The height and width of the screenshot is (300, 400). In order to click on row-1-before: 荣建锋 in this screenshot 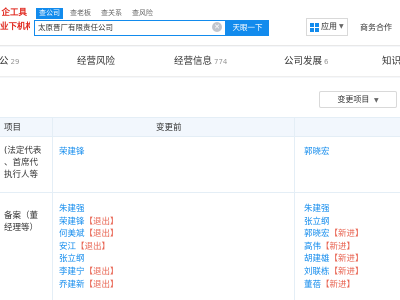, I will do `click(72, 152)`.